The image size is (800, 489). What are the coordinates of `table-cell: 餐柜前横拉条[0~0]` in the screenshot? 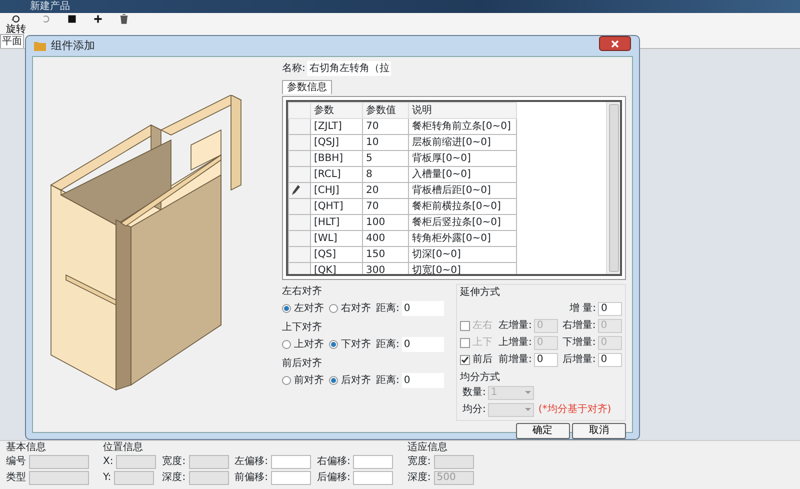 It's located at (462, 206).